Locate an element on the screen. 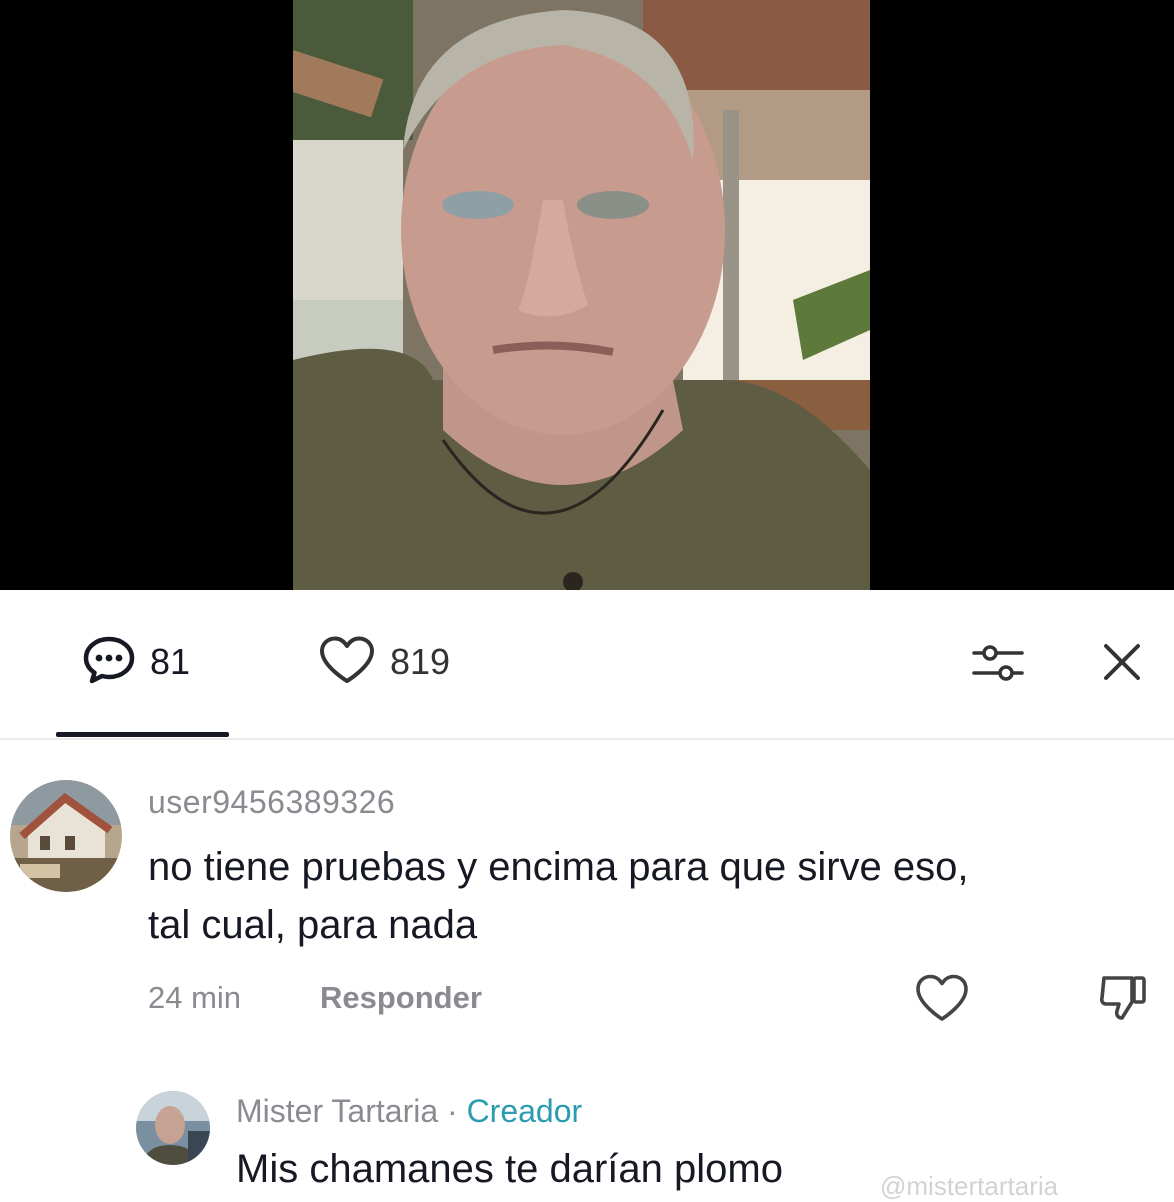 The width and height of the screenshot is (1174, 1202). comment-text-line: tal cual, para nada is located at coordinates (313, 925).